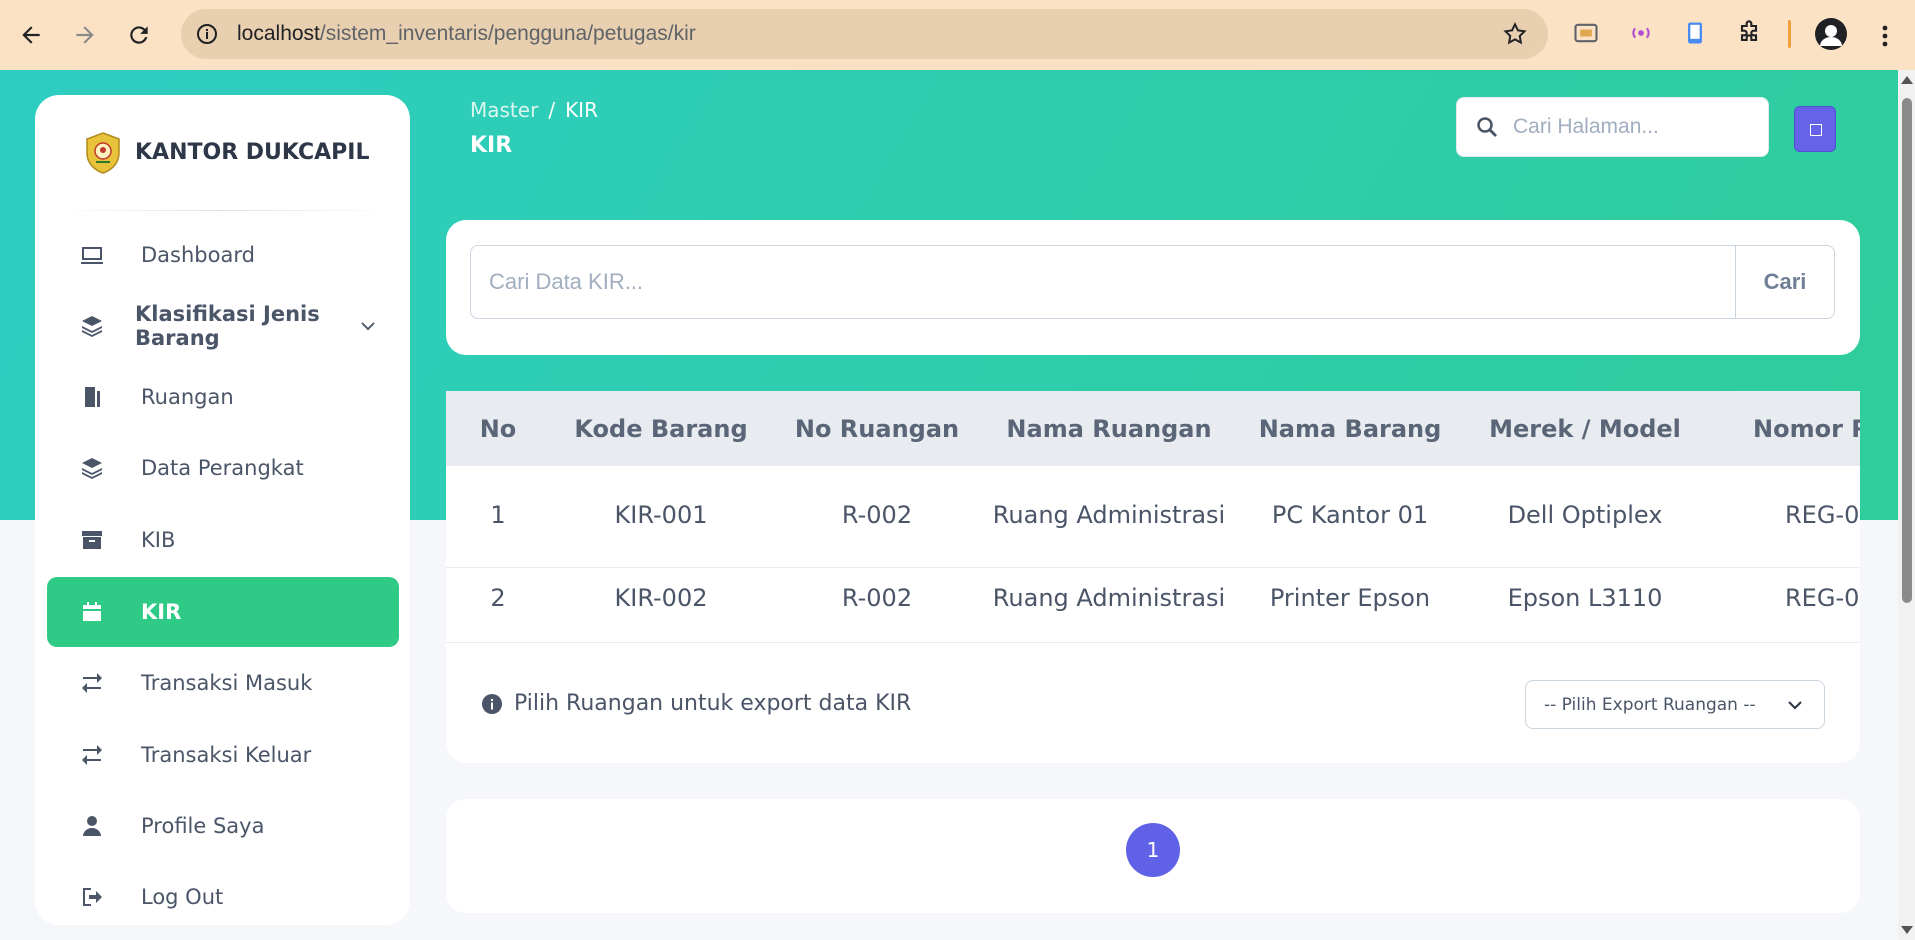  What do you see at coordinates (1695, 33) in the screenshot?
I see `extension-phone-icon` at bounding box center [1695, 33].